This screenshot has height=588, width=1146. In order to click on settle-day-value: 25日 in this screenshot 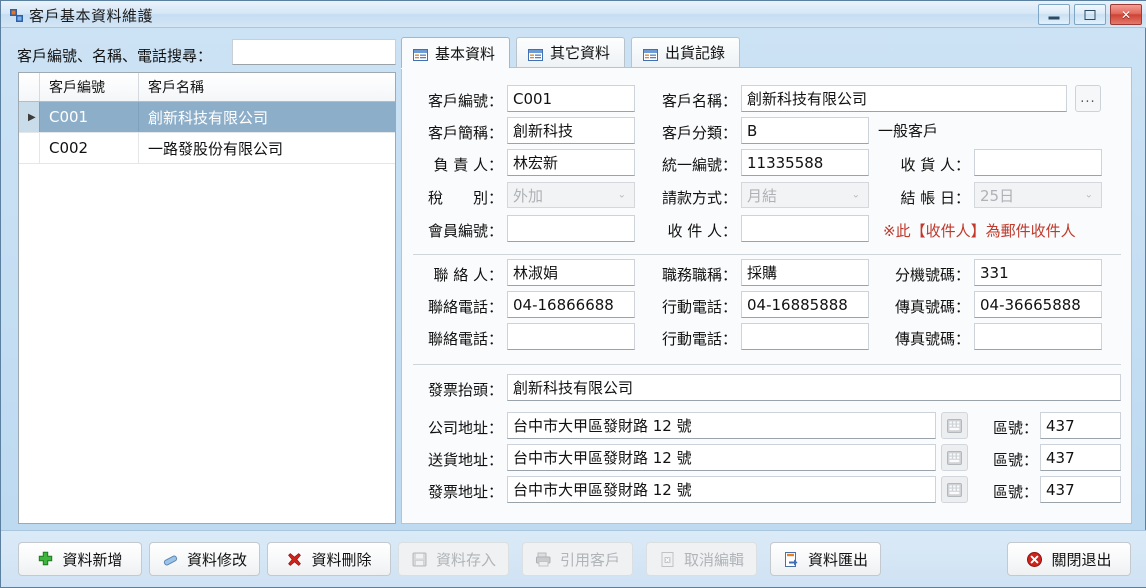, I will do `click(997, 195)`.